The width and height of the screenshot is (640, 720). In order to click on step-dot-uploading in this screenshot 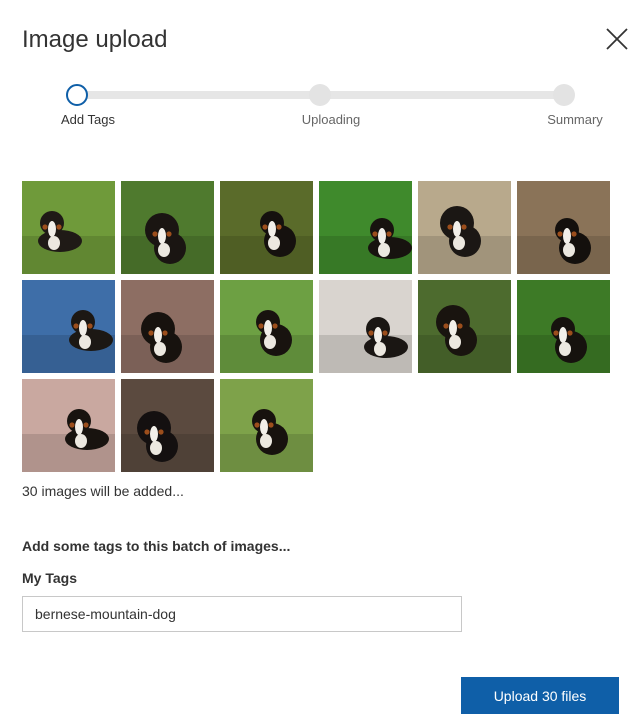, I will do `click(320, 95)`.